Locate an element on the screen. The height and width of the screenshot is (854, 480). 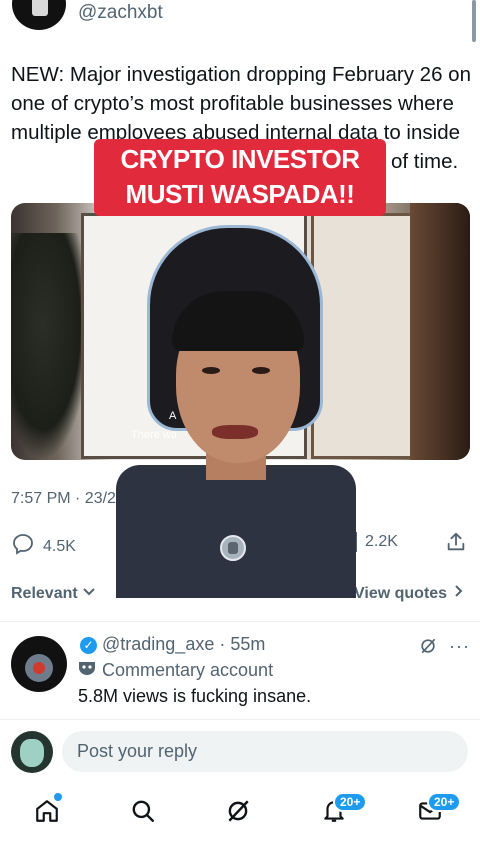
reply-stat: 4.5K is located at coordinates (43, 546).